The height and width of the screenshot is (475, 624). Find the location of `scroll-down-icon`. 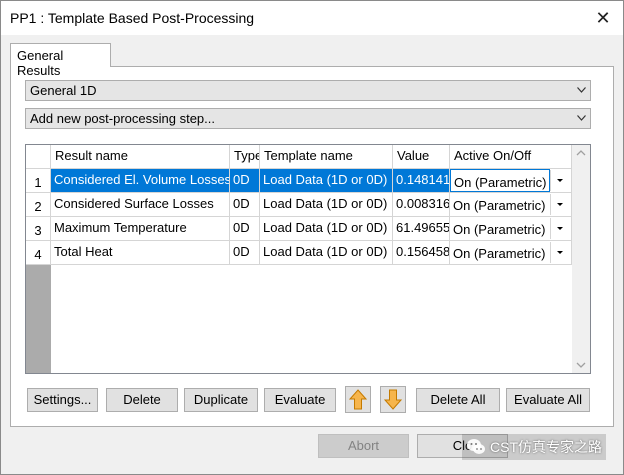

scroll-down-icon is located at coordinates (581, 364).